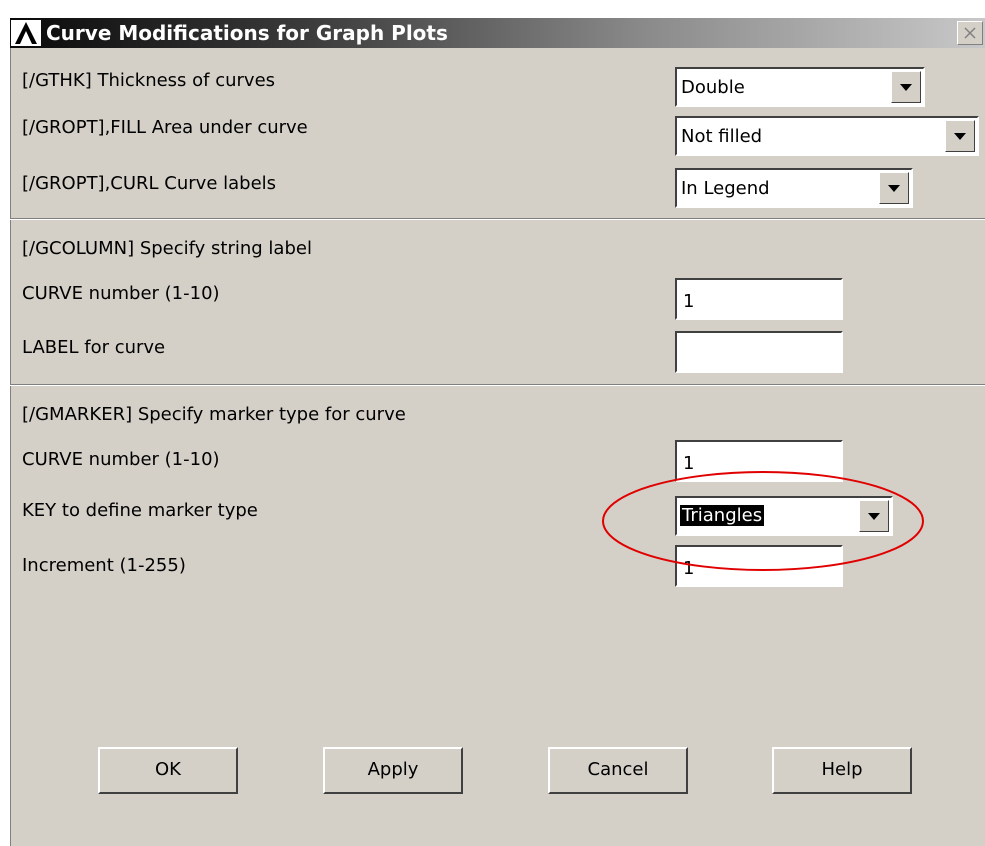  I want to click on gcolumn-curve-input: 1, so click(759, 299).